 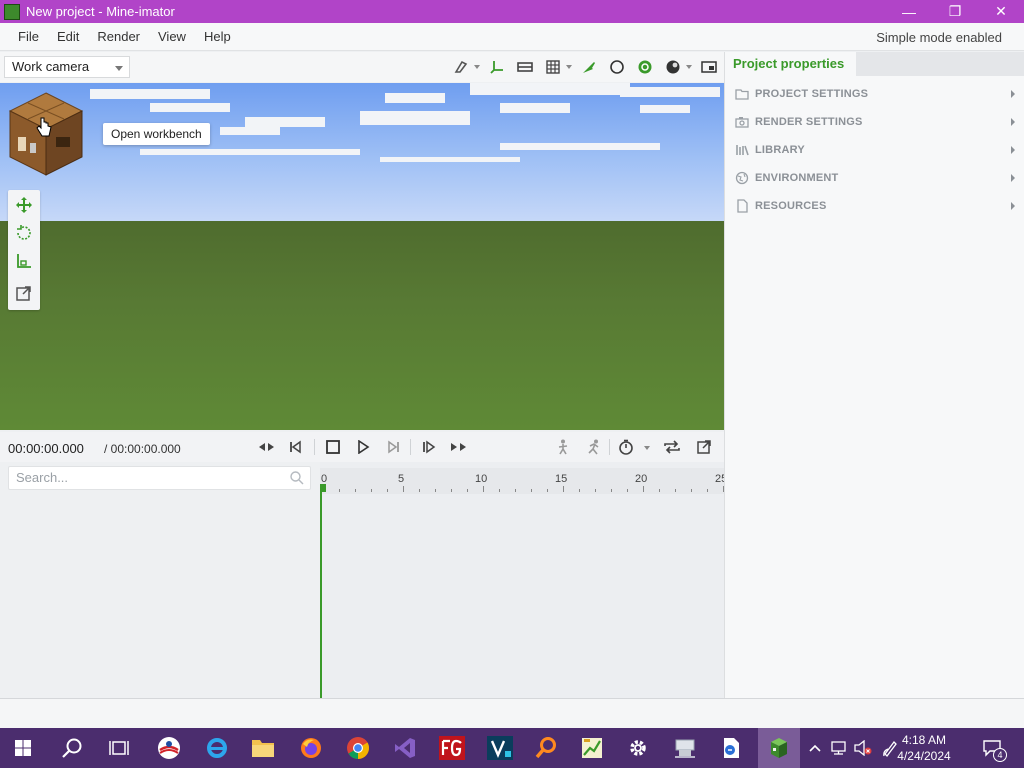 I want to click on notification-count: 4, so click(x=1000, y=755).